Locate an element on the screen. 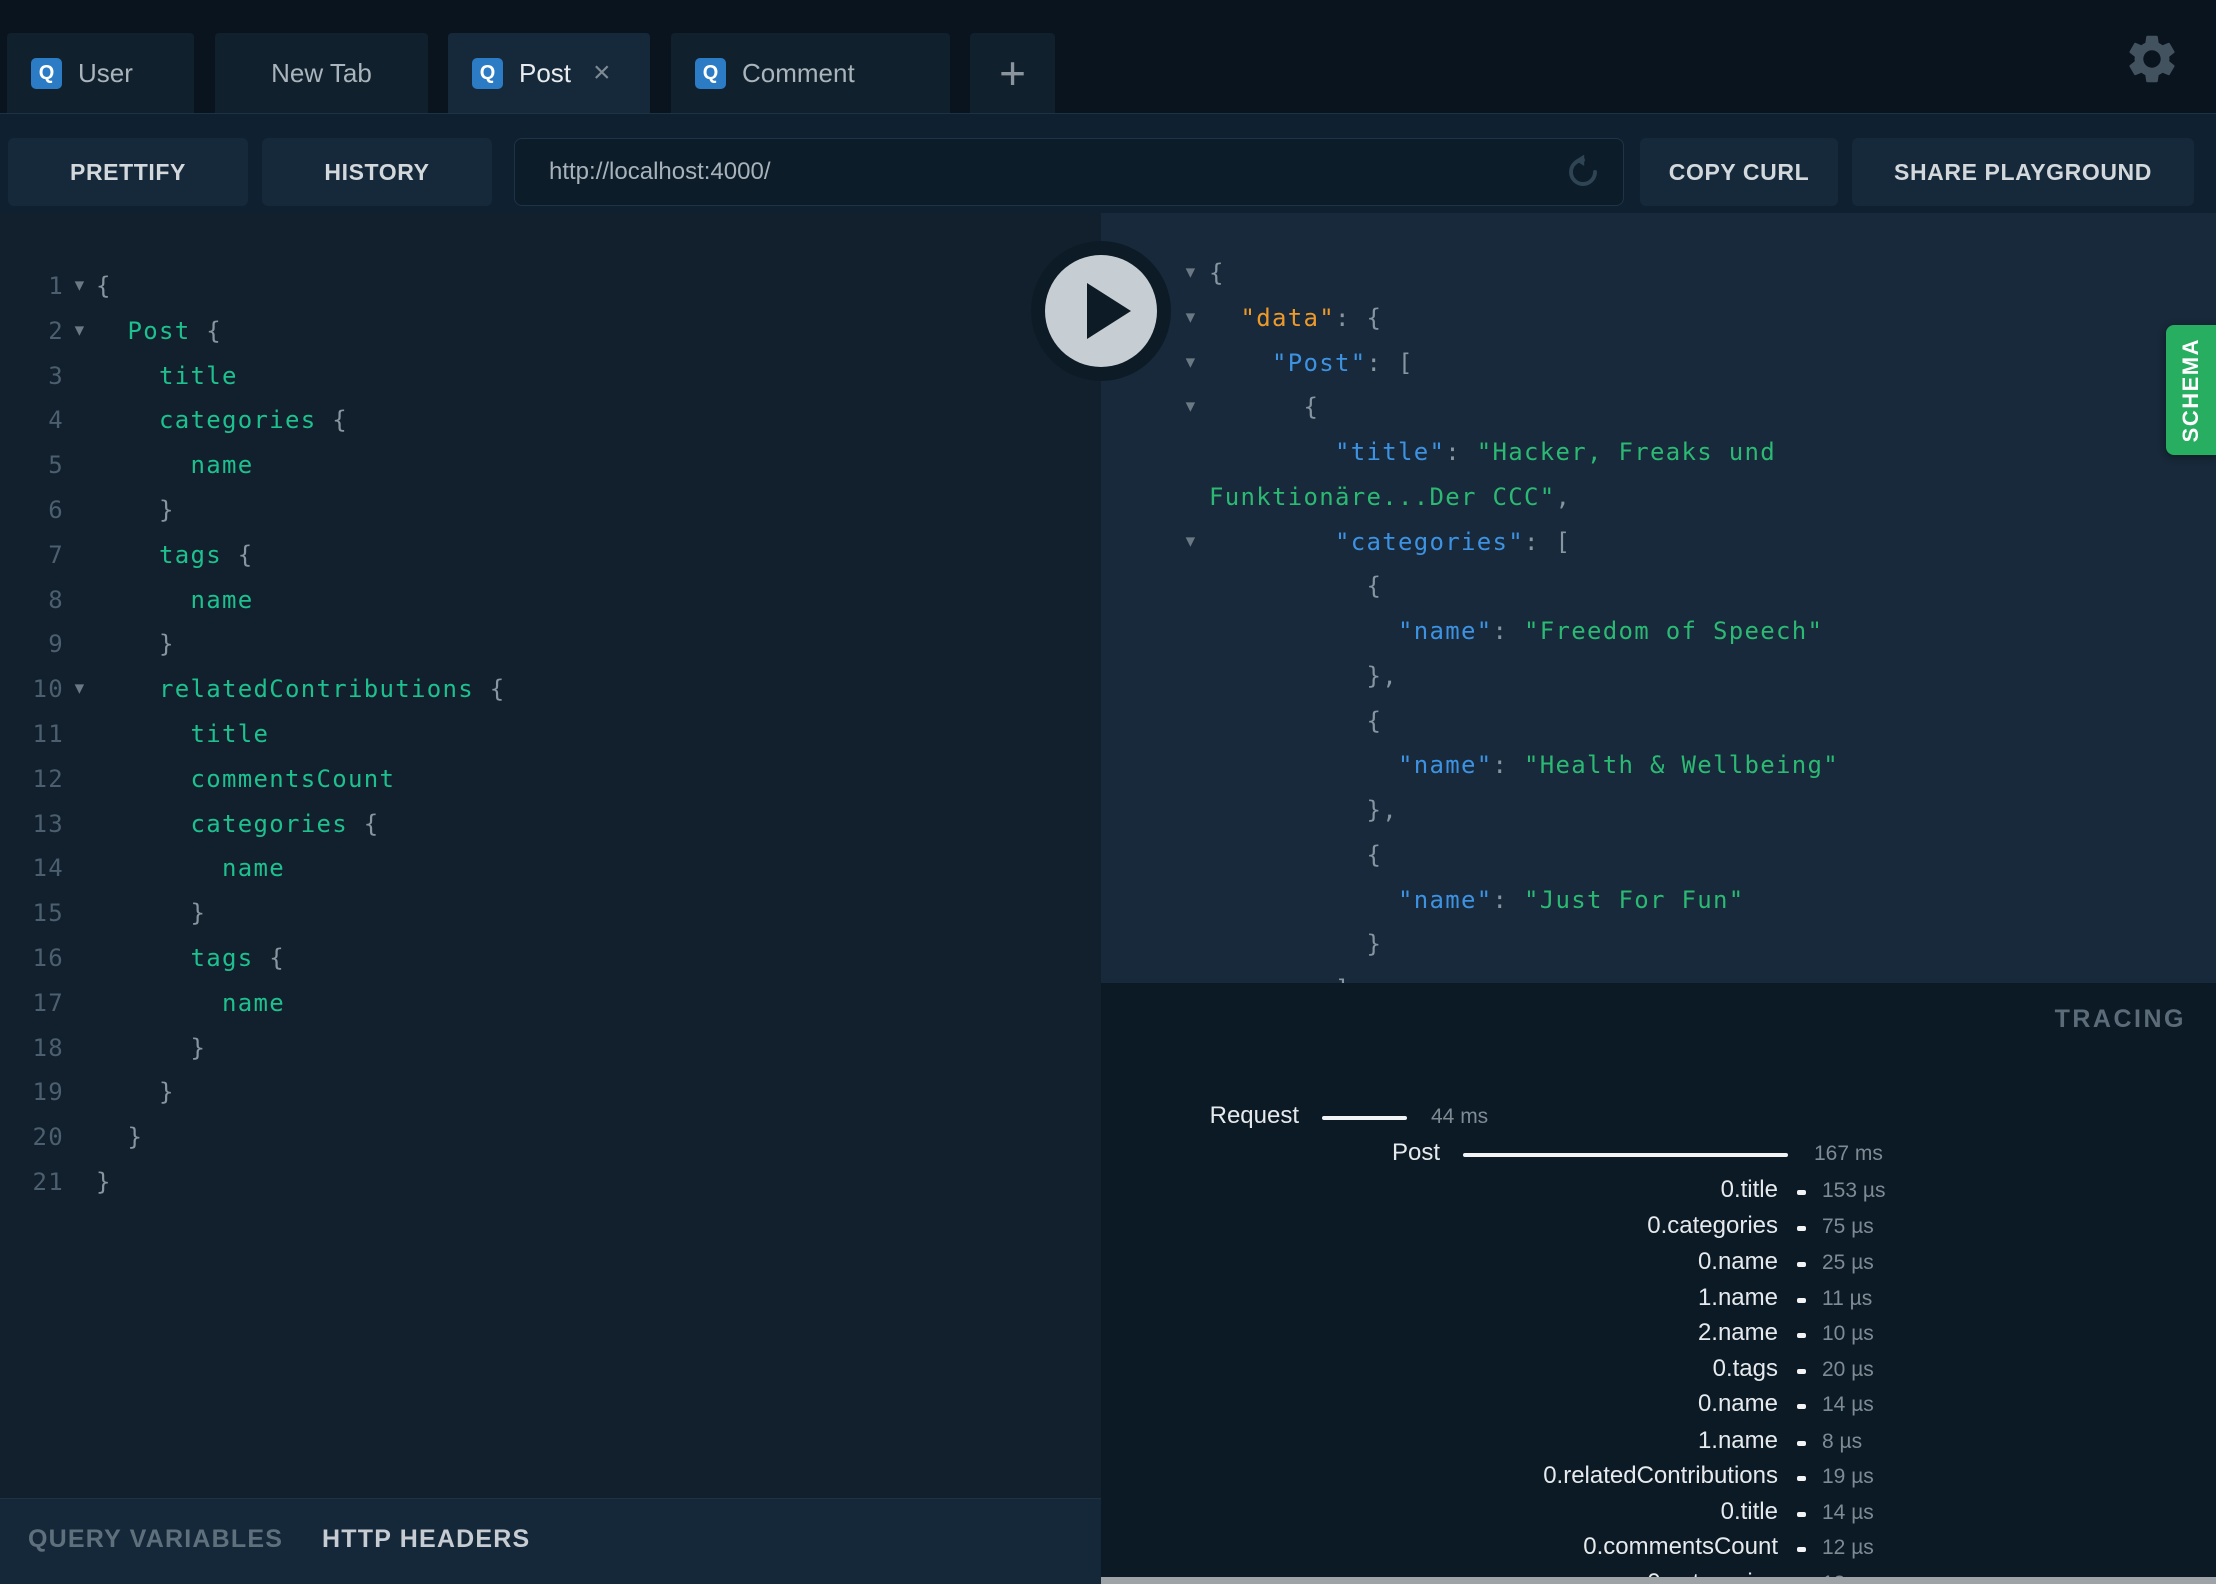 Image resolution: width=2216 pixels, height=1584 pixels. code-text: commentsCount is located at coordinates (293, 778).